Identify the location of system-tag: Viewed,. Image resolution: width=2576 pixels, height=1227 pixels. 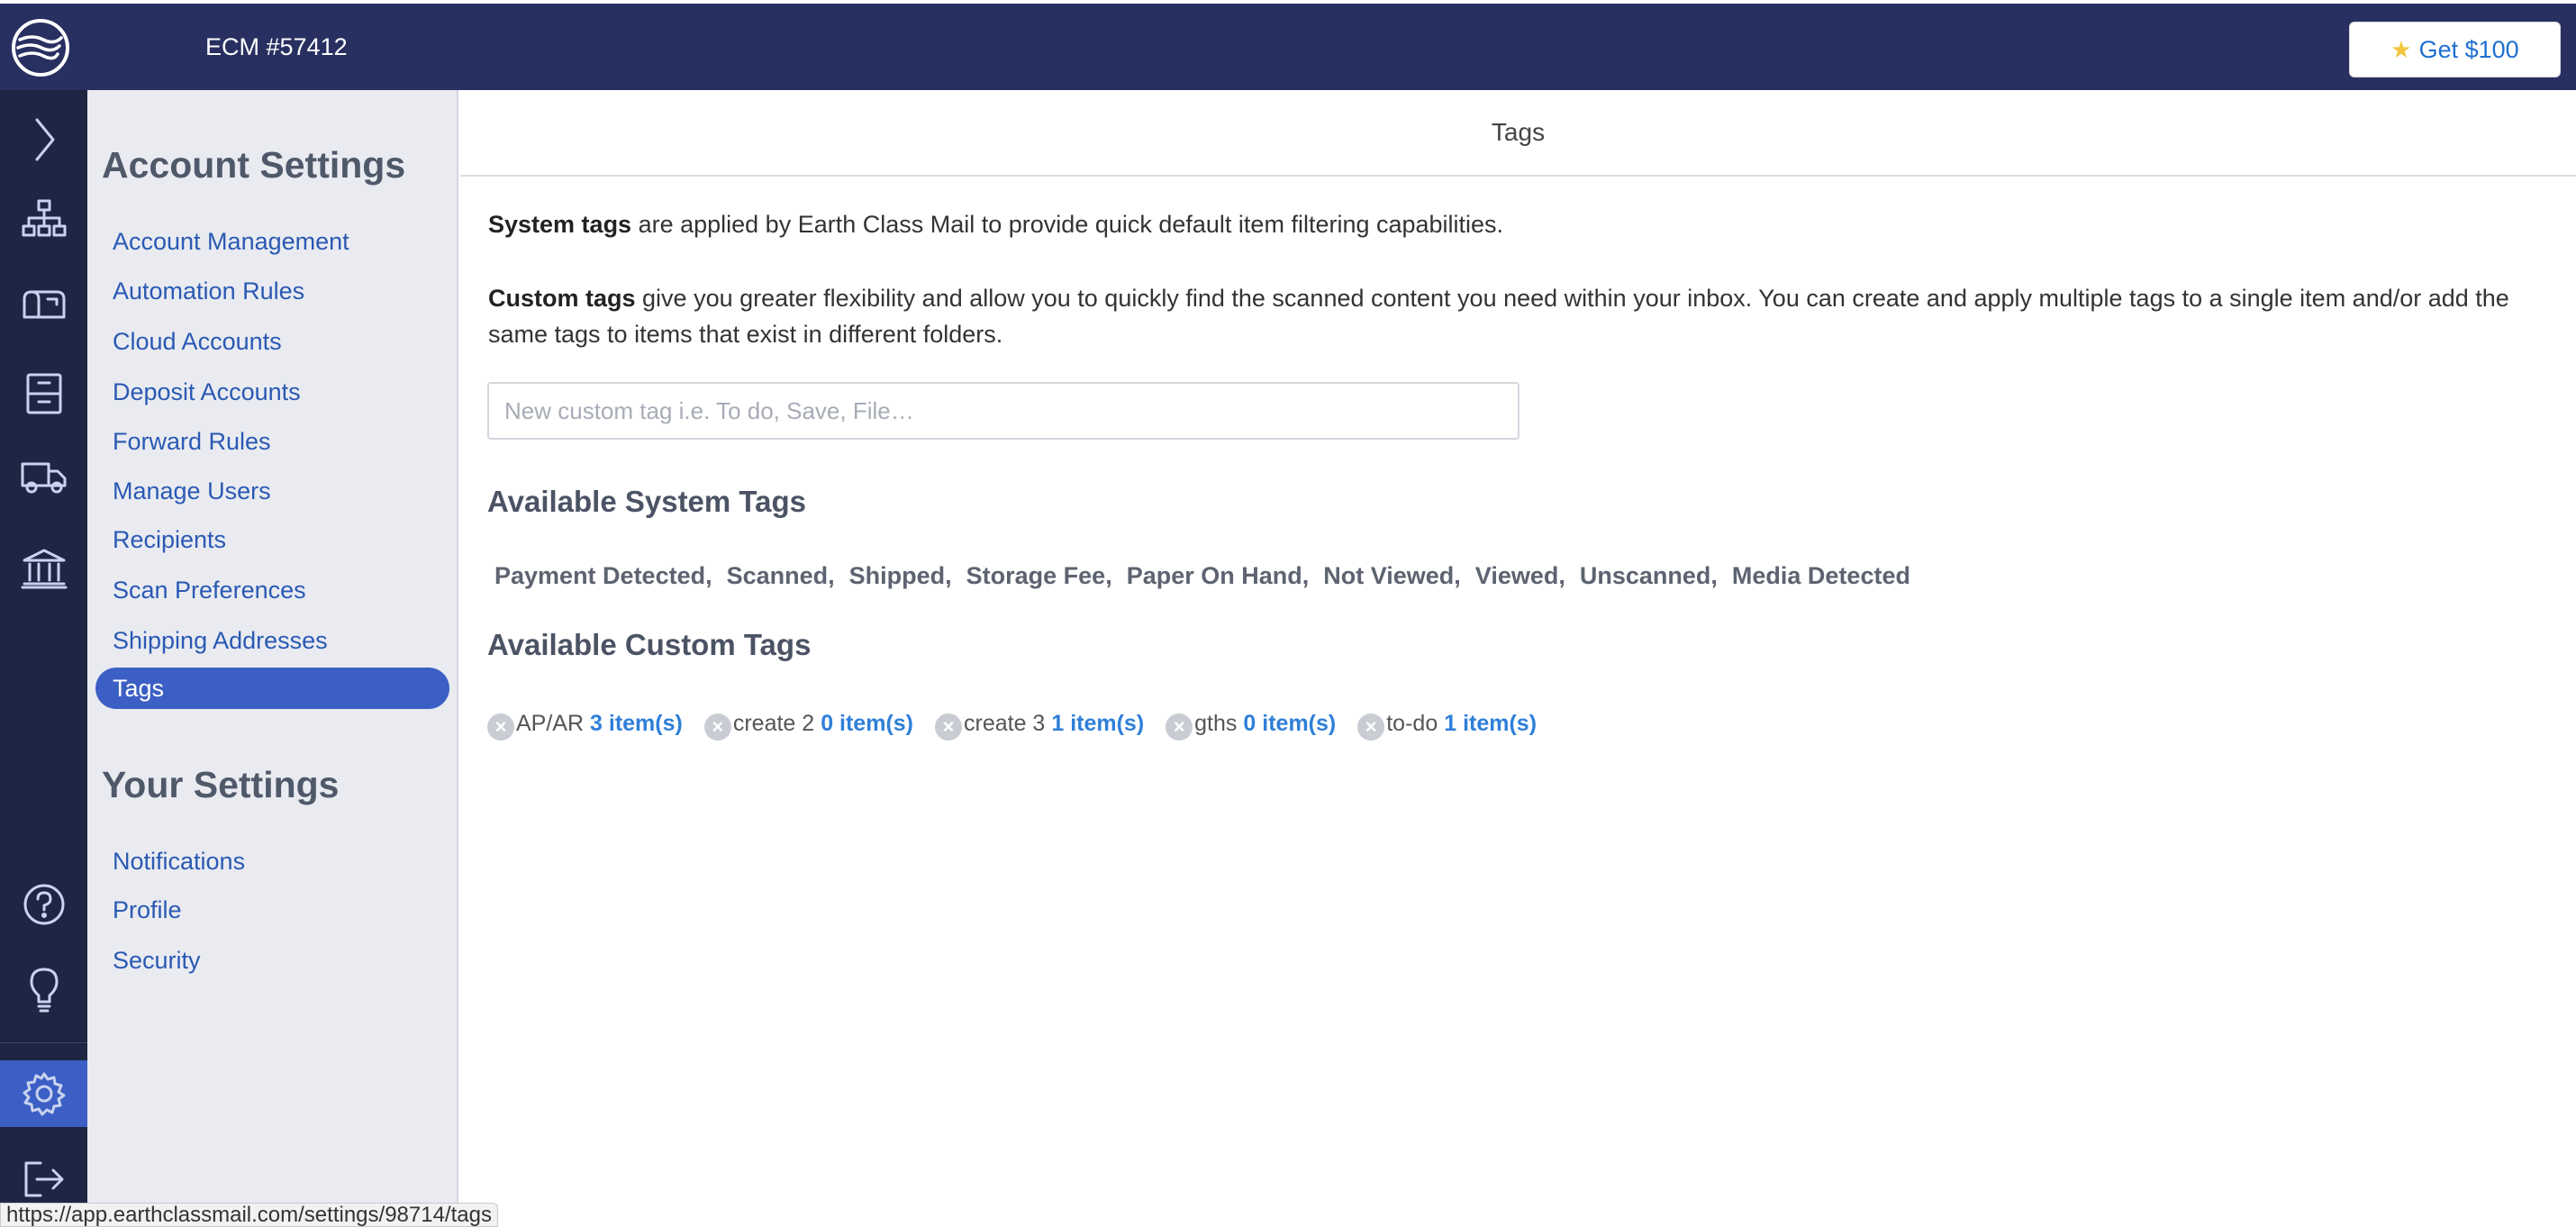
(1519, 575).